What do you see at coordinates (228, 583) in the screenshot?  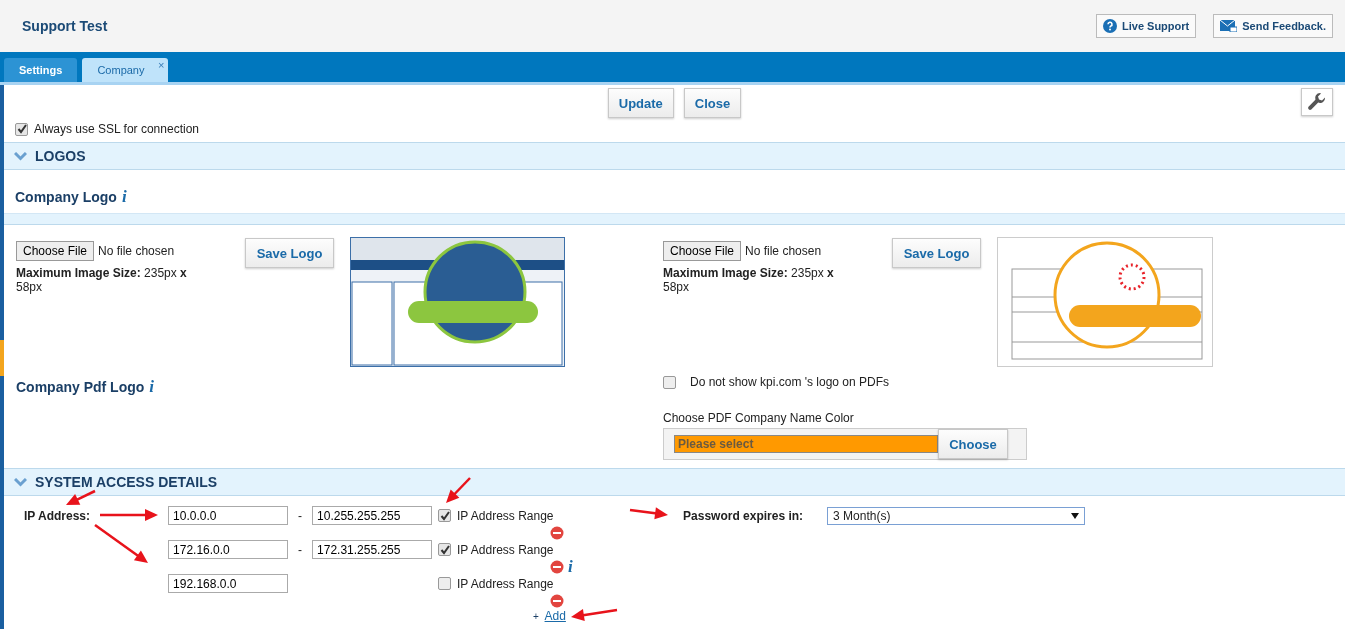 I see `ip-from-field: 192.168.0.0` at bounding box center [228, 583].